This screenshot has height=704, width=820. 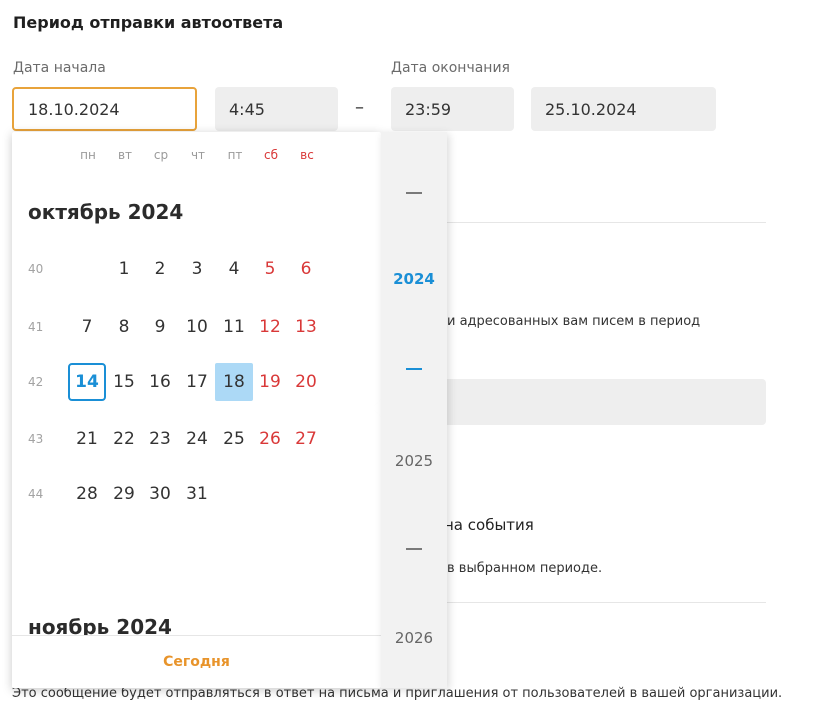 I want to click on end-time-input: 23:59, so click(x=452, y=109).